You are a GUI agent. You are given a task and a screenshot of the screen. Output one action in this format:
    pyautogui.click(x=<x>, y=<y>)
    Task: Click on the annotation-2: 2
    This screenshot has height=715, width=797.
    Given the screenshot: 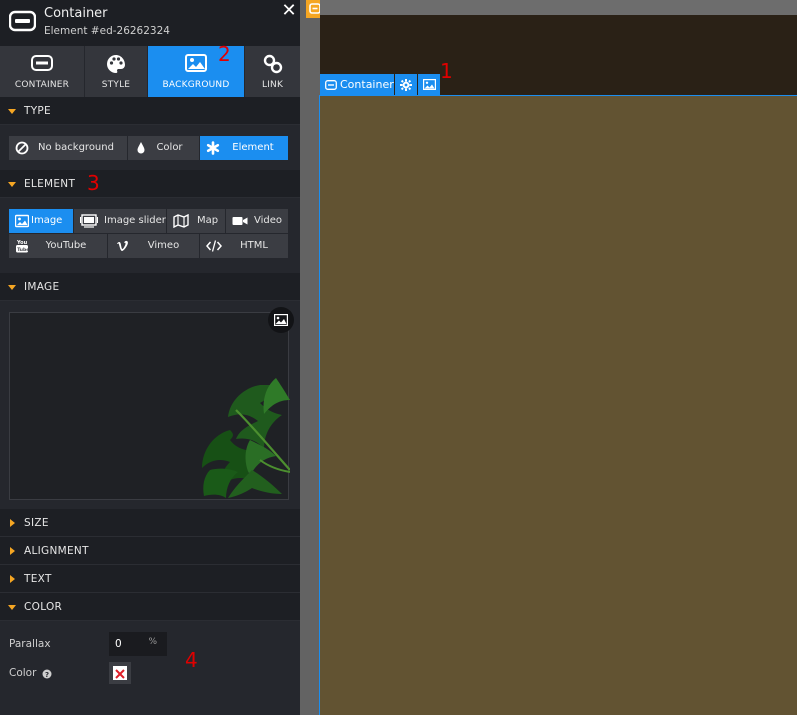 What is the action you would take?
    pyautogui.click(x=224, y=54)
    